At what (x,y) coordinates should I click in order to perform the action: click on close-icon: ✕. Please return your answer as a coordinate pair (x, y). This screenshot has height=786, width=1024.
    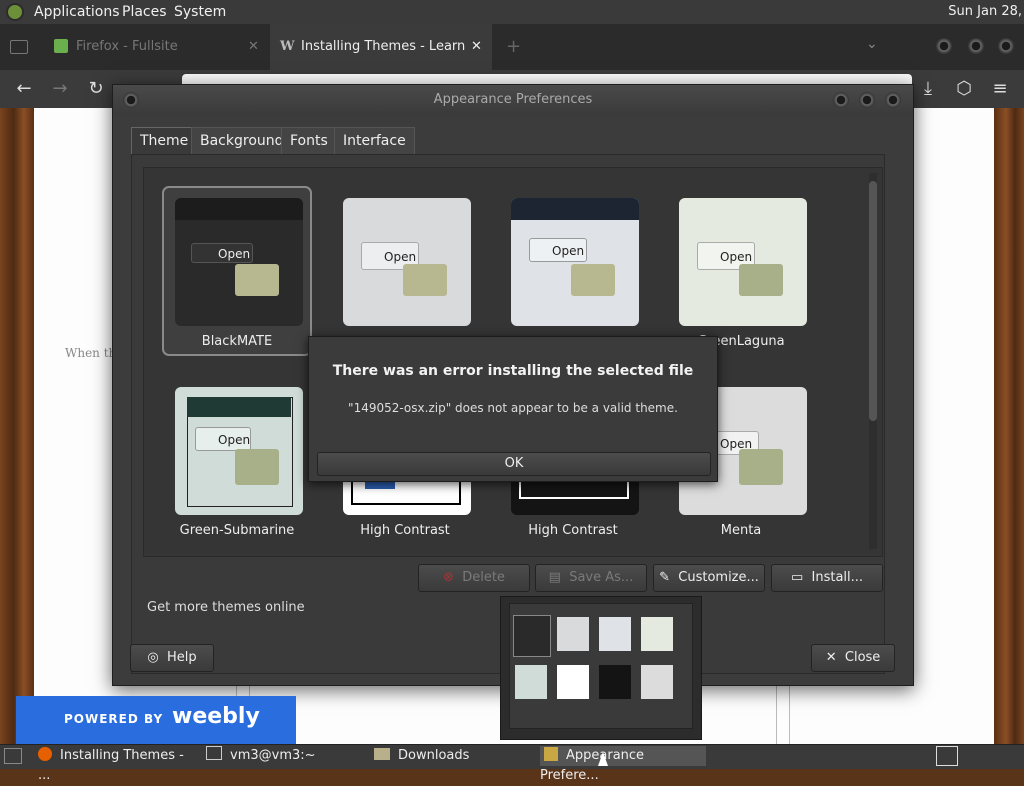
    Looking at the image, I should click on (831, 657).